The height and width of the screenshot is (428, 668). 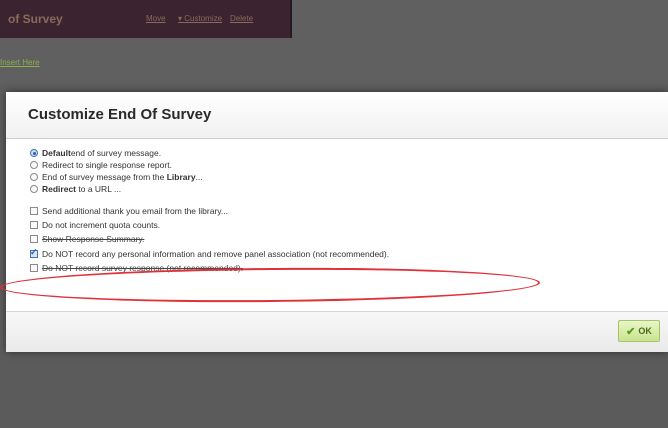 What do you see at coordinates (631, 331) in the screenshot?
I see `checkmark-icon: ✔` at bounding box center [631, 331].